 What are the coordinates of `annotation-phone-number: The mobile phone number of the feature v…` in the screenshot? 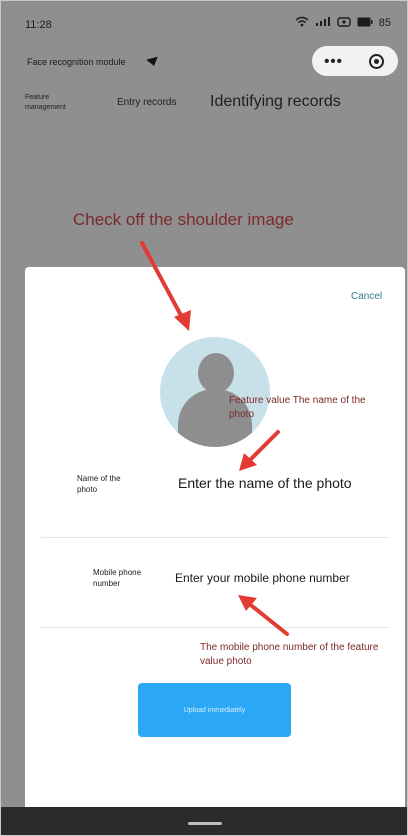 It's located at (289, 654).